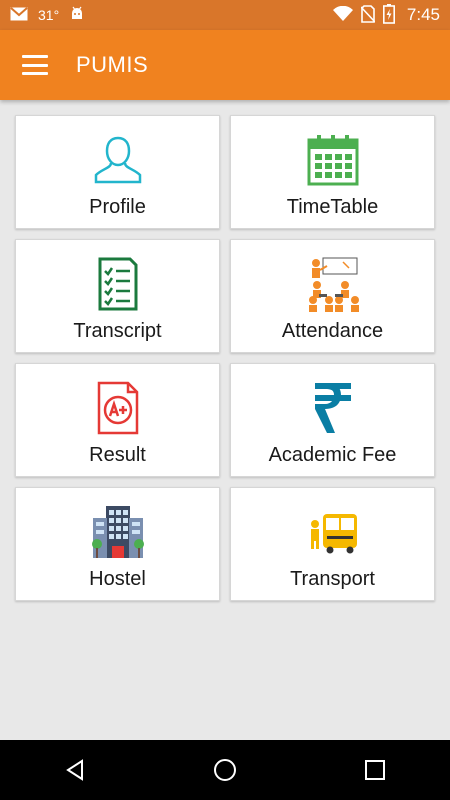 This screenshot has height=800, width=450. Describe the element at coordinates (332, 579) in the screenshot. I see `transport-label: Transport` at that location.